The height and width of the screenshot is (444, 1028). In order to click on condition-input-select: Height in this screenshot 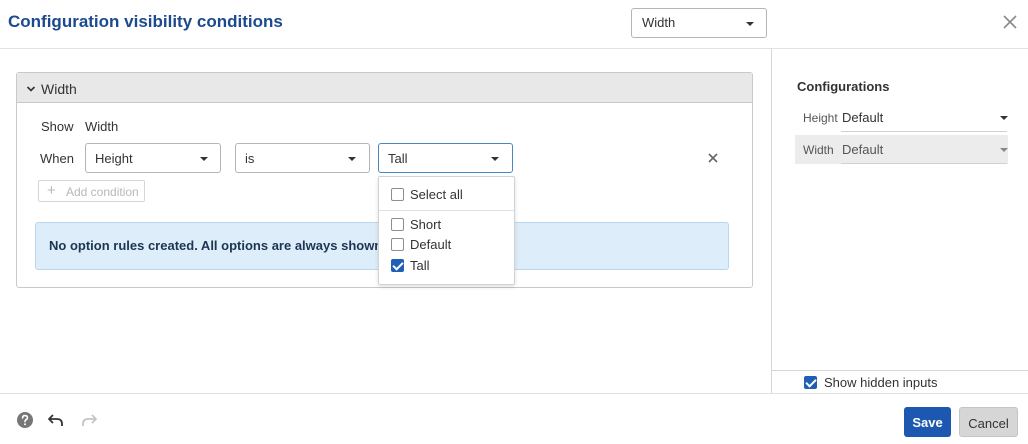, I will do `click(153, 158)`.